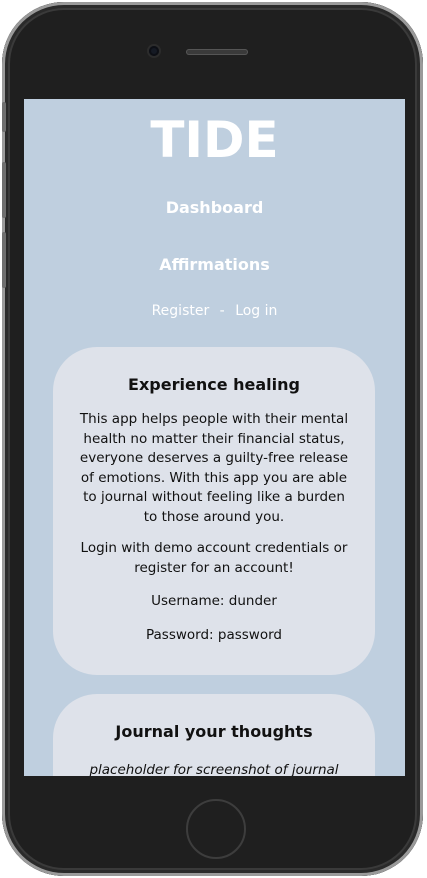 The width and height of the screenshot is (427, 878). I want to click on demo-password: Password: password, so click(214, 634).